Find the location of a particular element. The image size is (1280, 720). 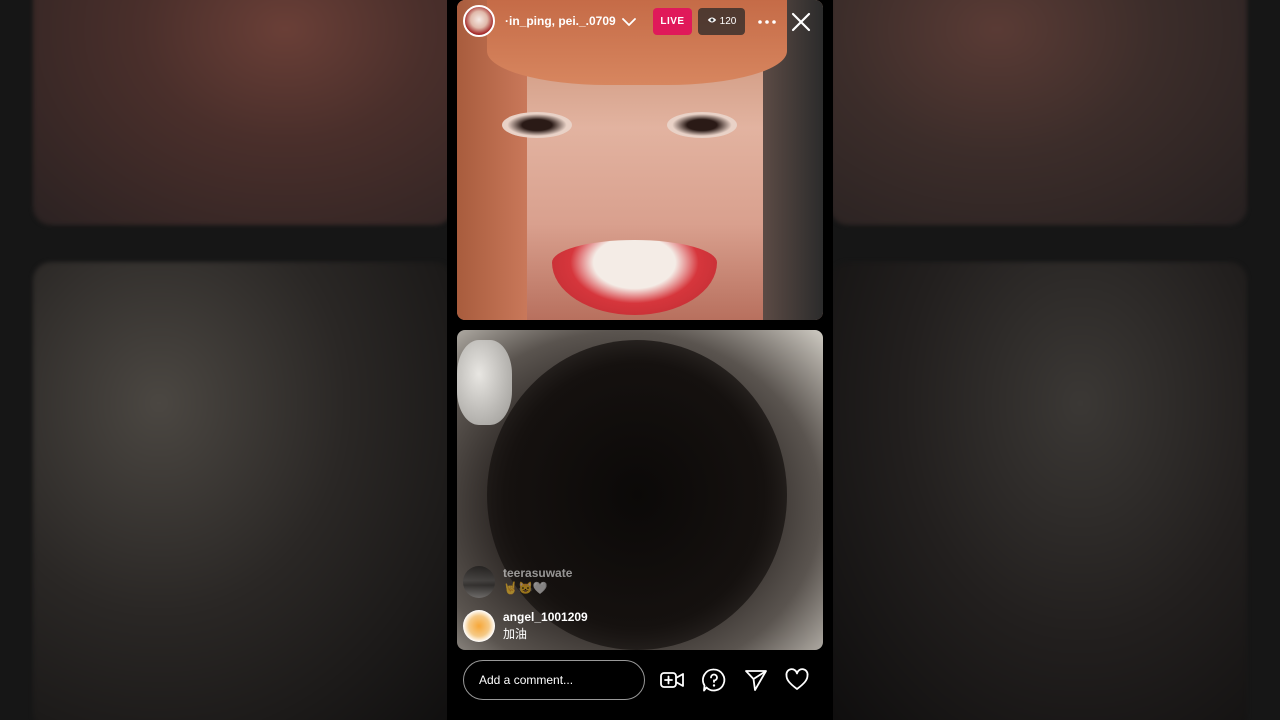

viewer-count-badge: 120 is located at coordinates (721, 21).